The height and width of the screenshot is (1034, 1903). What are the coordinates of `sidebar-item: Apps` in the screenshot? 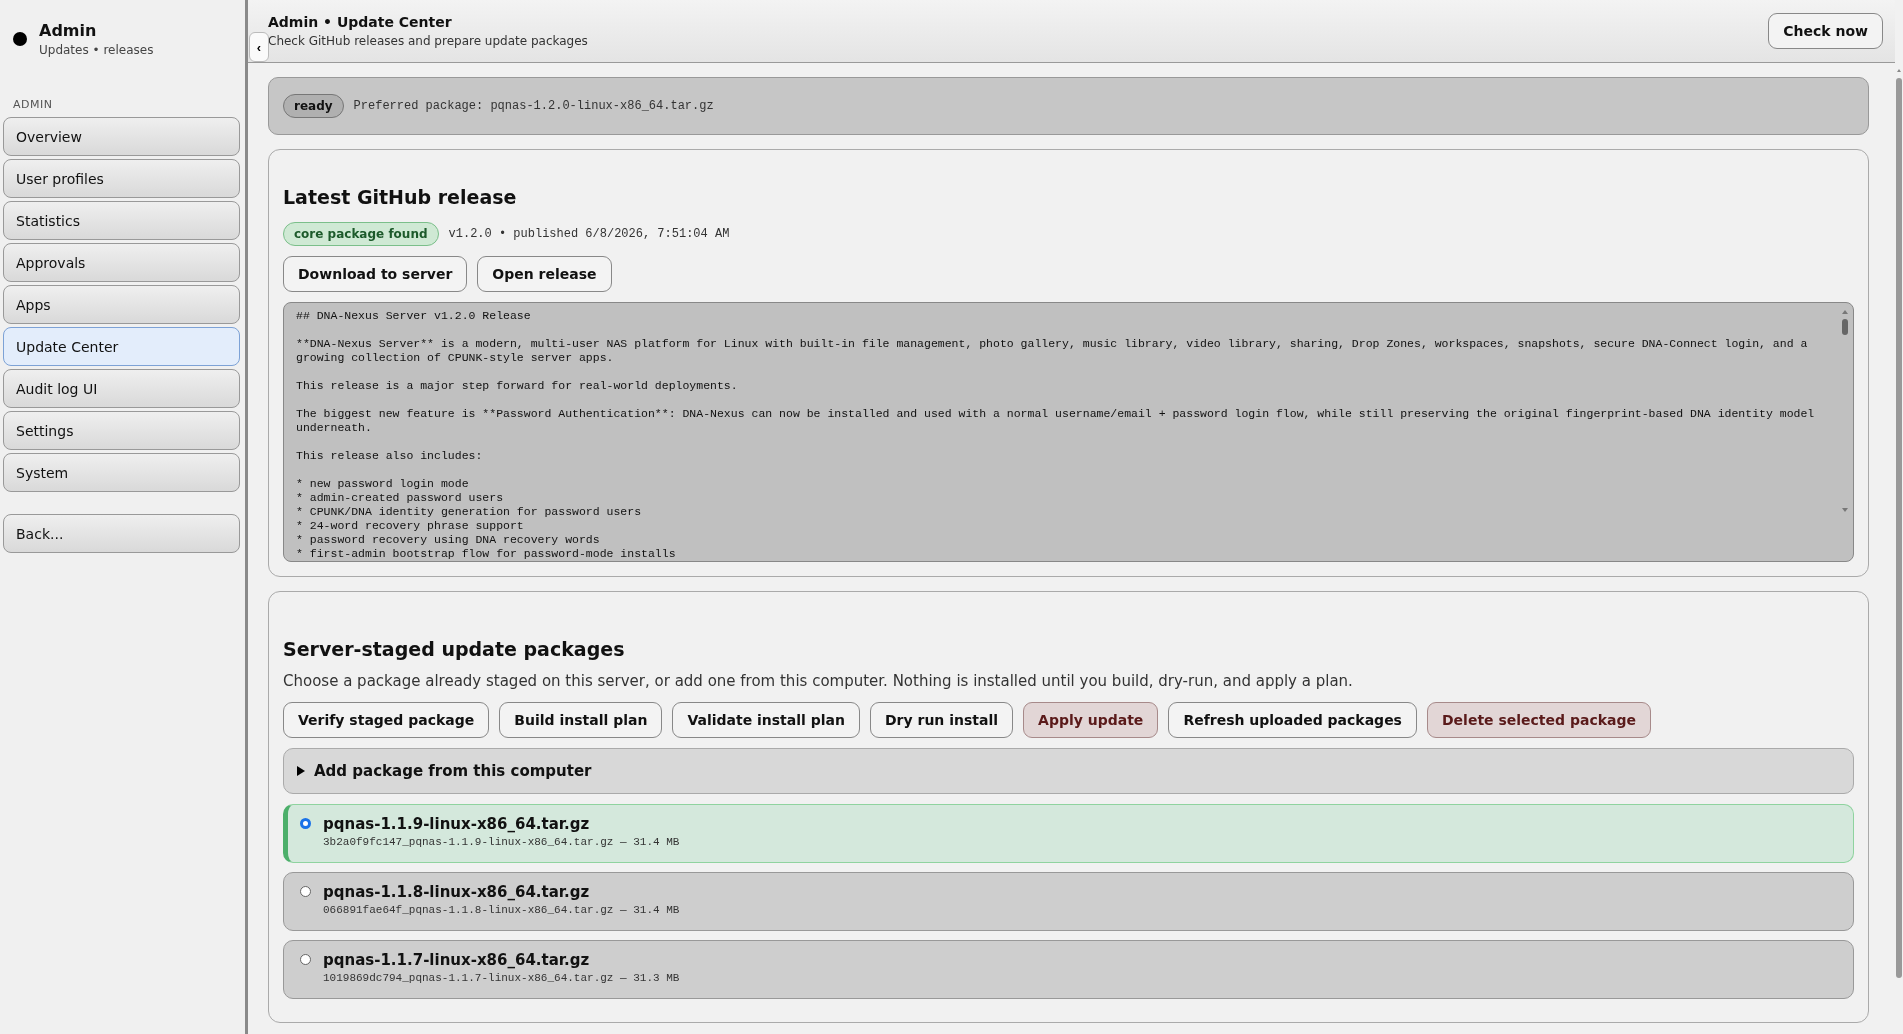 It's located at (121, 304).